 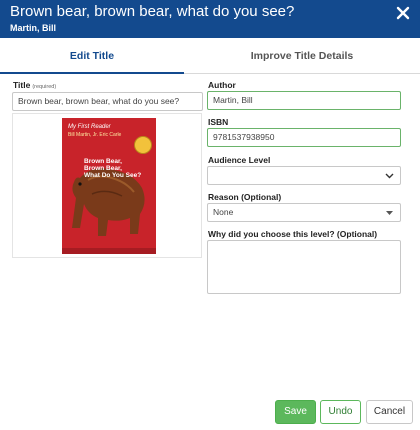 I want to click on cover-authors-text: Bill Martin, Jr. Eric Carle, so click(x=95, y=135).